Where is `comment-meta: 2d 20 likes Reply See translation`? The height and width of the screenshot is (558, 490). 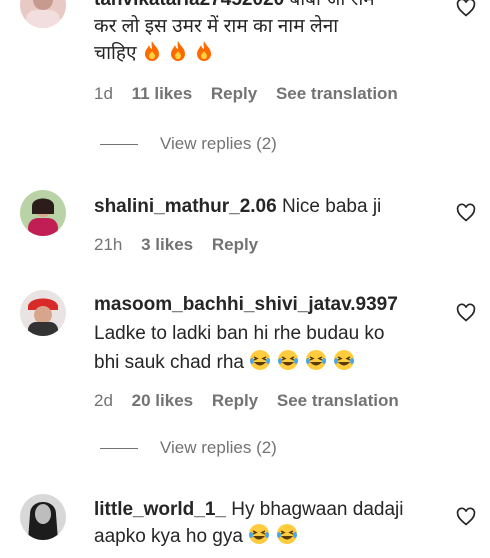 comment-meta: 2d 20 likes Reply See translation is located at coordinates (266, 401).